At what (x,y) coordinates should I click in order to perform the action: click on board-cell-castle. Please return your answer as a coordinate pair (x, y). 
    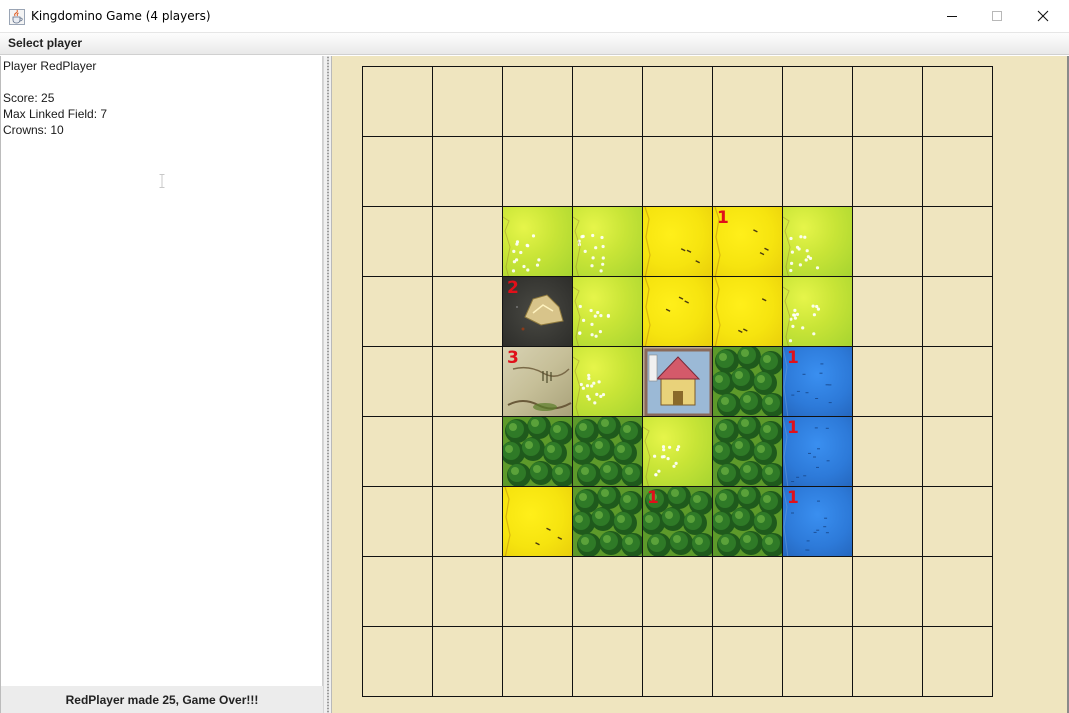
    Looking at the image, I should click on (677, 381).